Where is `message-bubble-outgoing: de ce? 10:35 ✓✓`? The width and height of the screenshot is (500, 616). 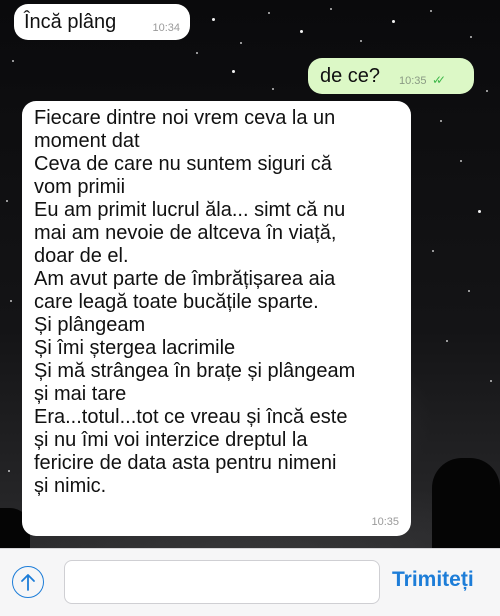
message-bubble-outgoing: de ce? 10:35 ✓✓ is located at coordinates (391, 76).